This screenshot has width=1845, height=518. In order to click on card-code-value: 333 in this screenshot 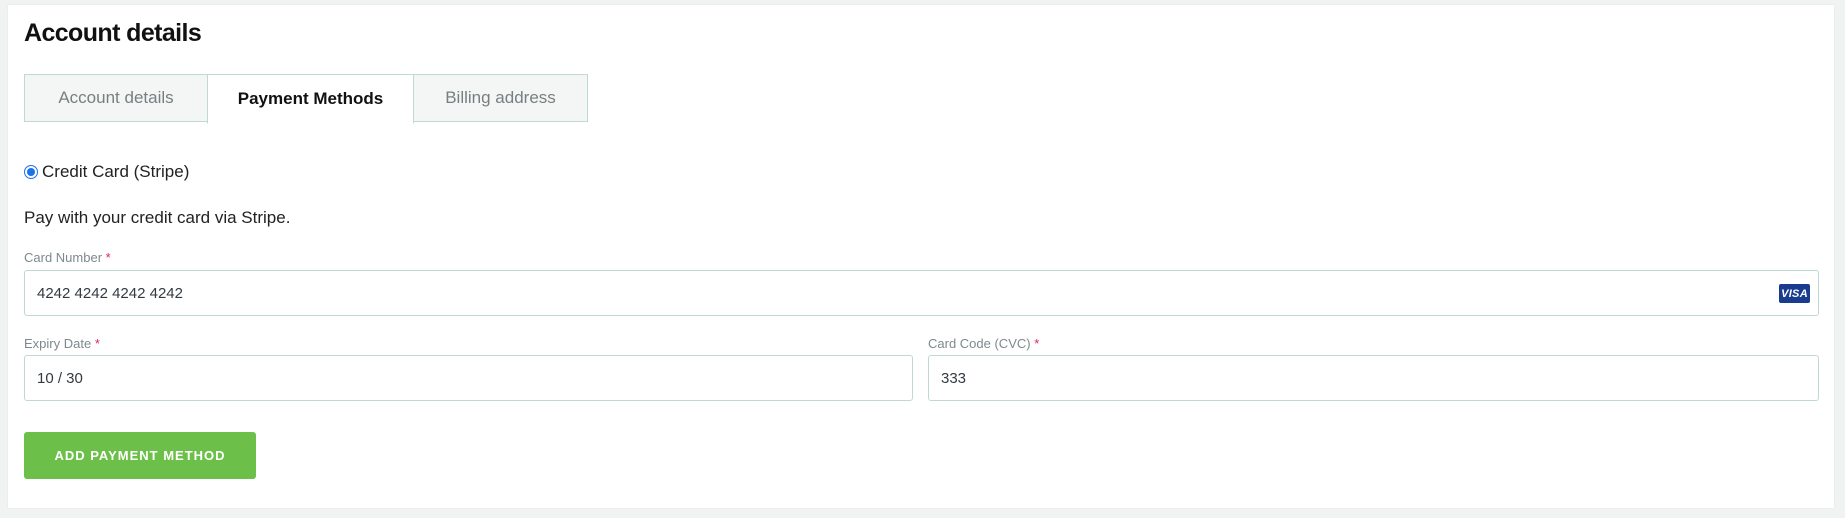, I will do `click(954, 378)`.